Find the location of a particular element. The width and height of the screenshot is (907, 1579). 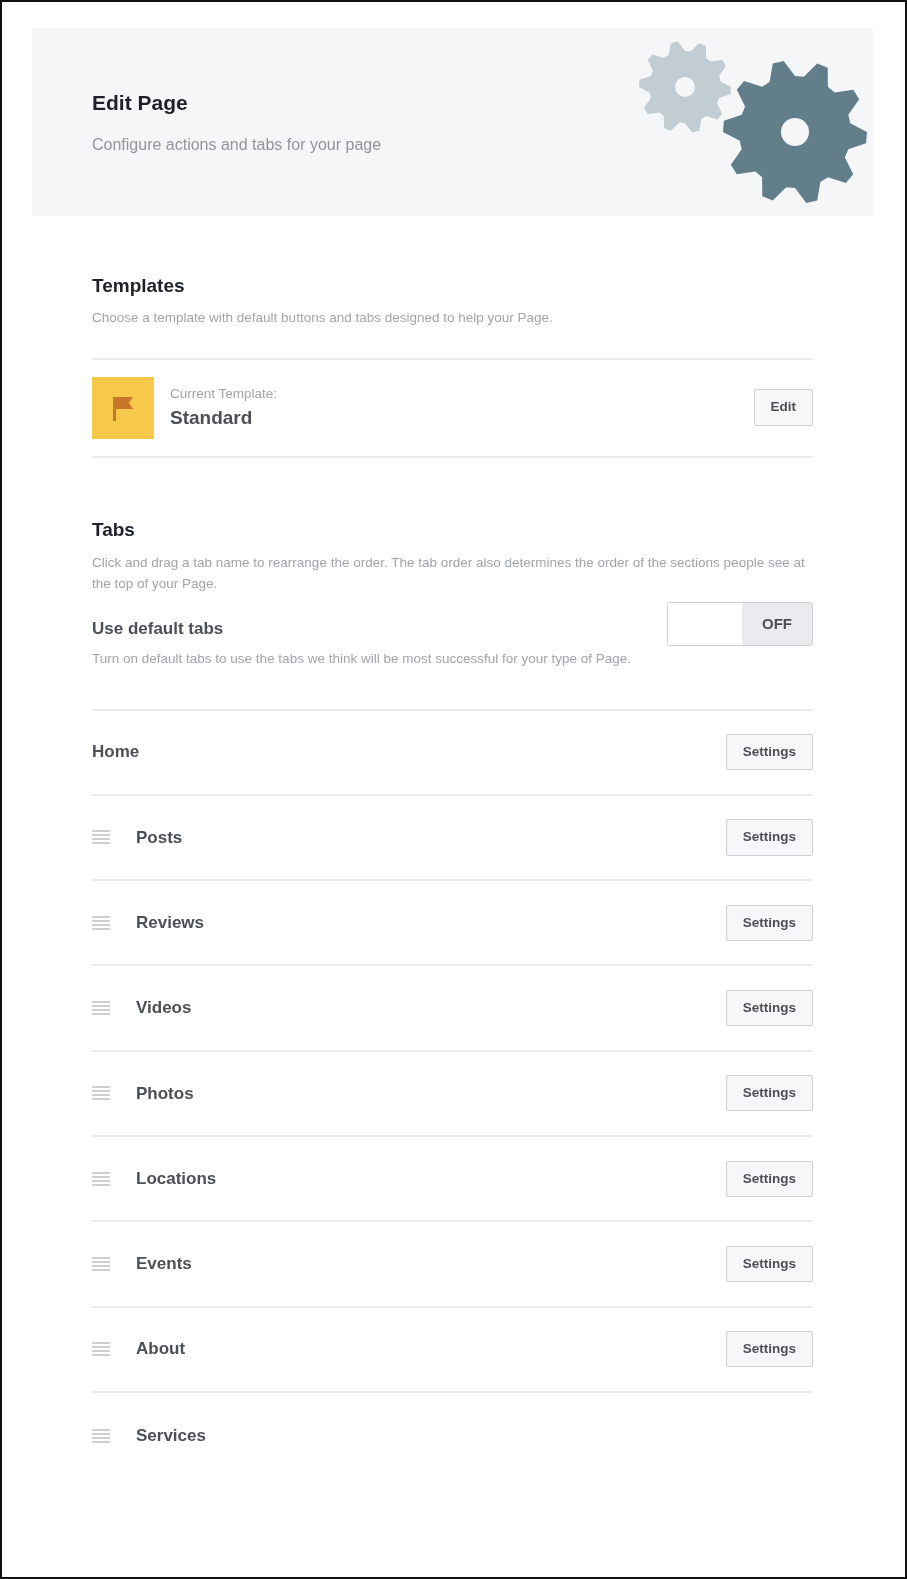

section-title: Tabs is located at coordinates (114, 529).